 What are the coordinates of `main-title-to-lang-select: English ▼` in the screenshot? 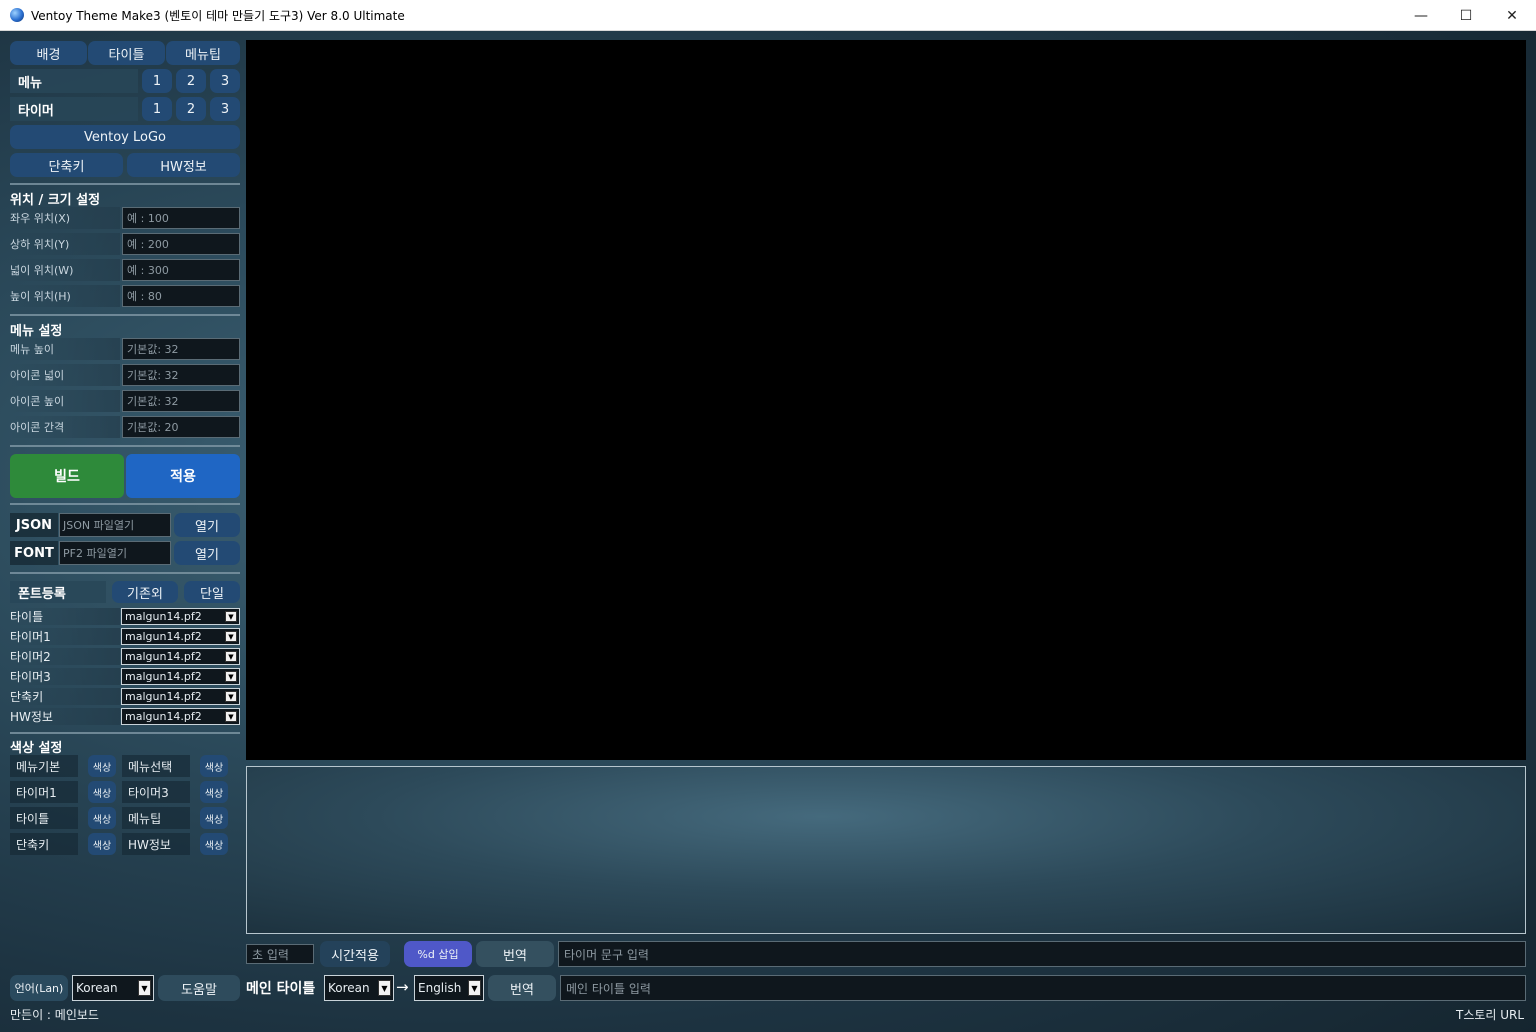 It's located at (449, 988).